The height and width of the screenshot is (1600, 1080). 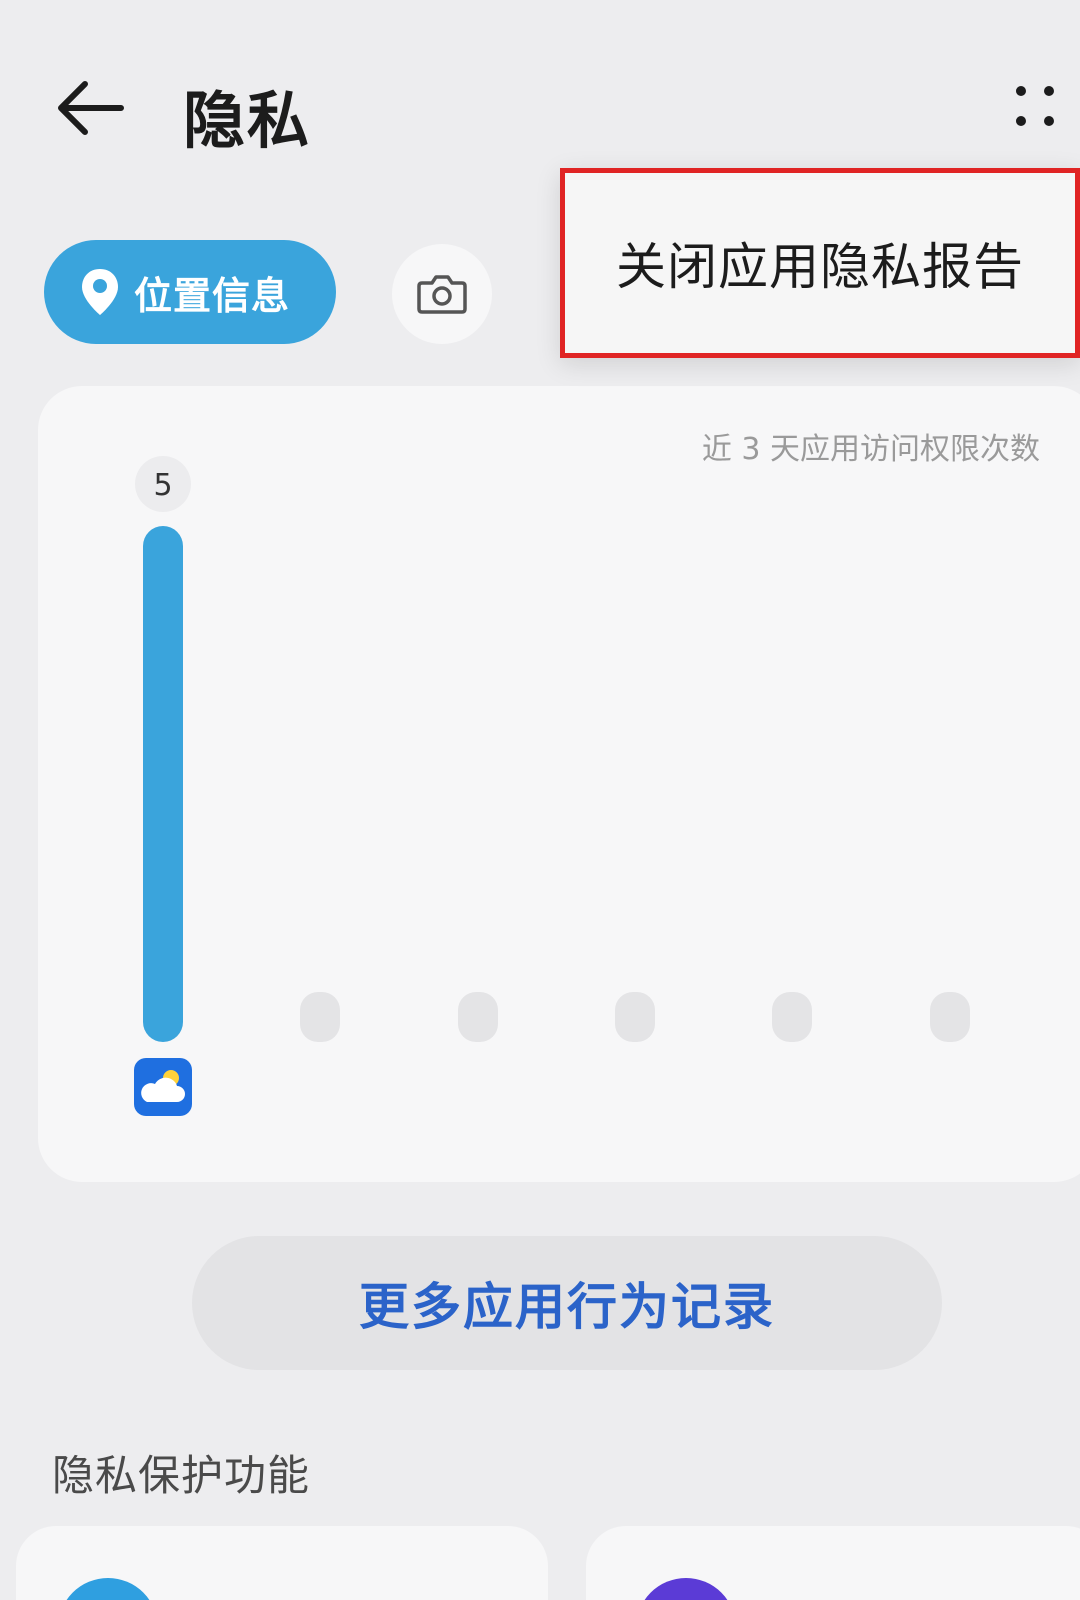 What do you see at coordinates (181, 1475) in the screenshot?
I see `privacy-protection-section-title: 隐私保护功能` at bounding box center [181, 1475].